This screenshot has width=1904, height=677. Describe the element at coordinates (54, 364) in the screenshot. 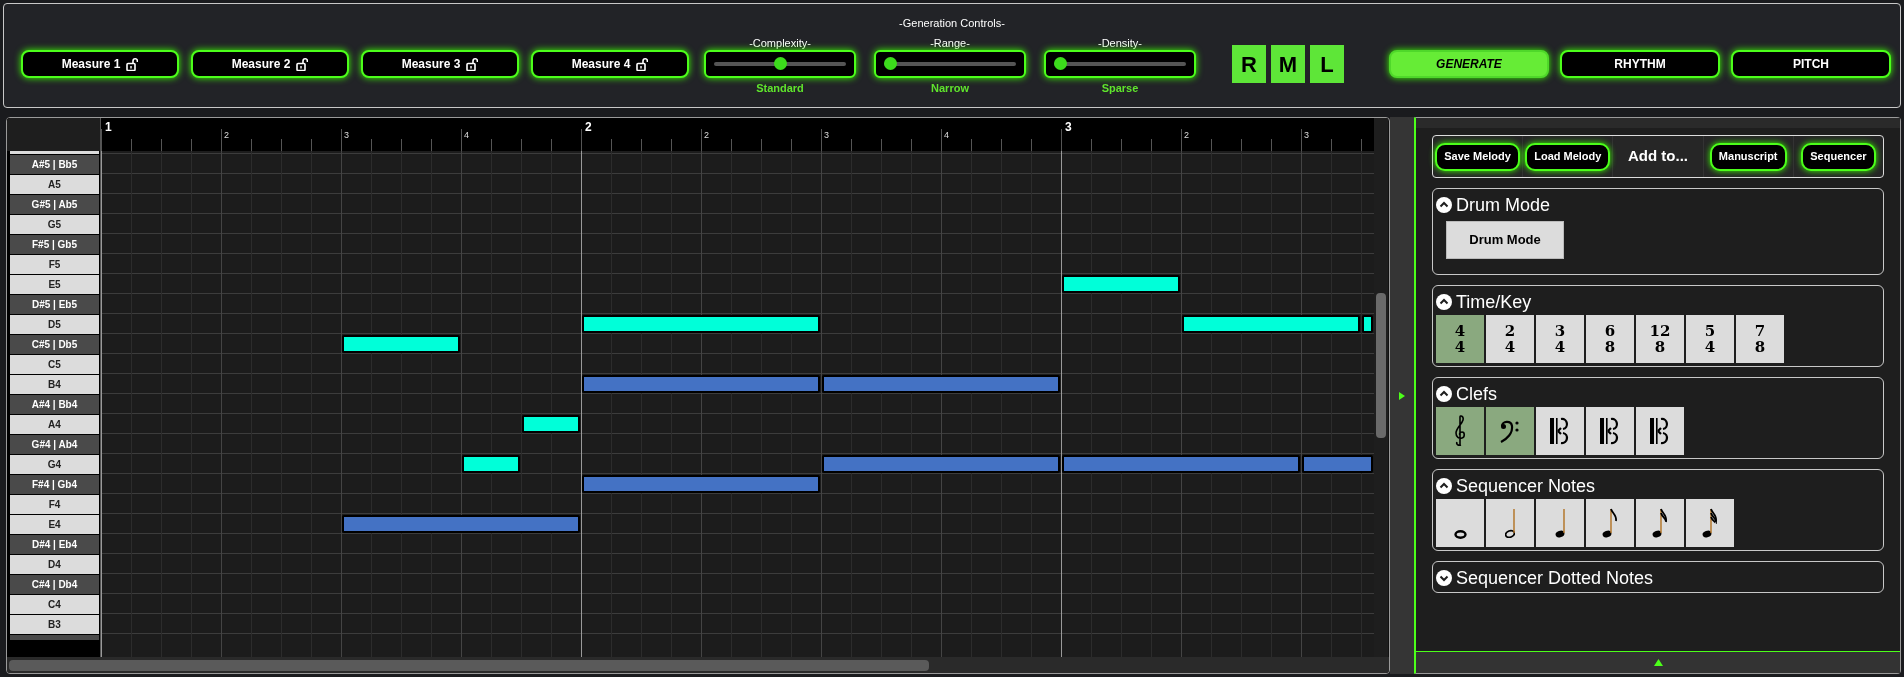

I see `natural-piano-key: C5` at that location.